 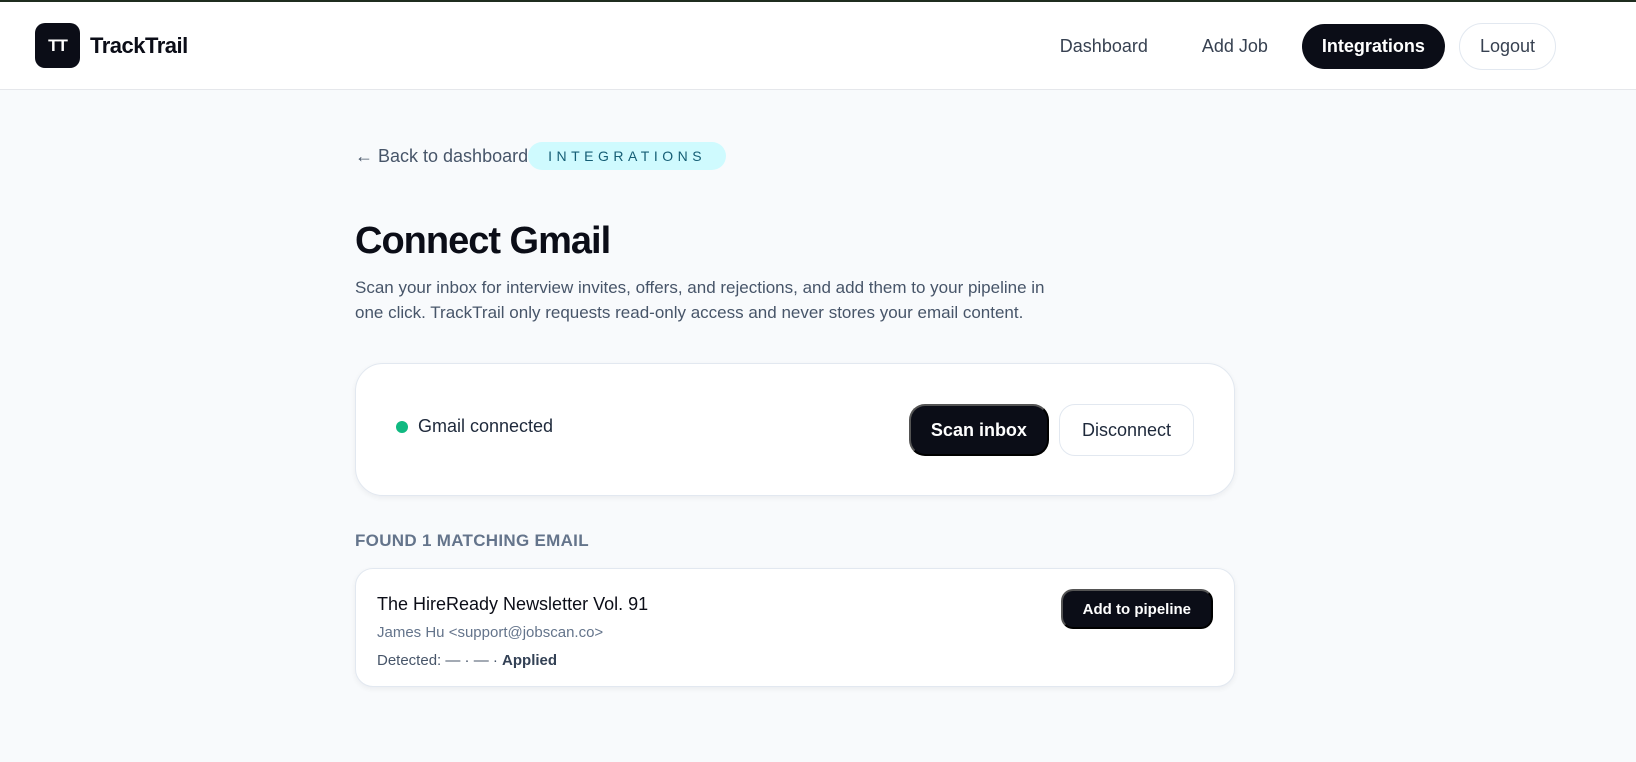 What do you see at coordinates (402, 426) in the screenshot?
I see `status-dot-icon` at bounding box center [402, 426].